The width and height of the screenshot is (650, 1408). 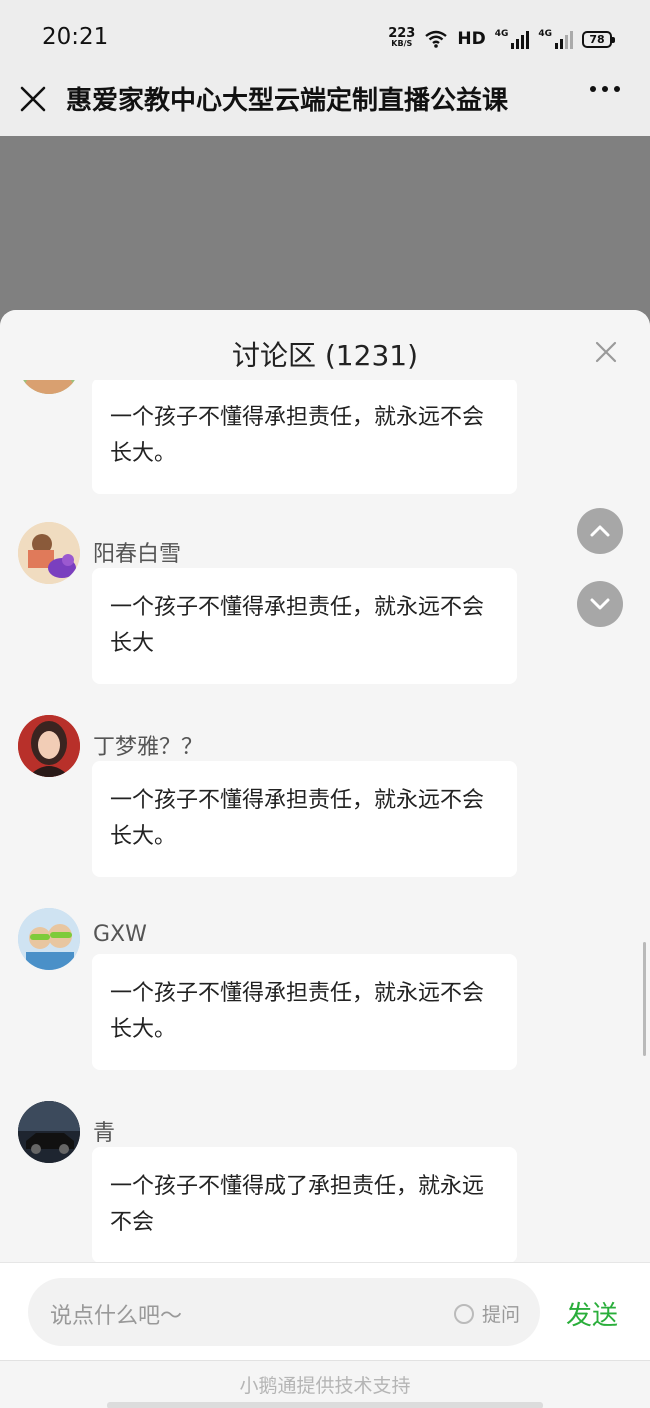 I want to click on battery-level: 78, so click(x=597, y=39).